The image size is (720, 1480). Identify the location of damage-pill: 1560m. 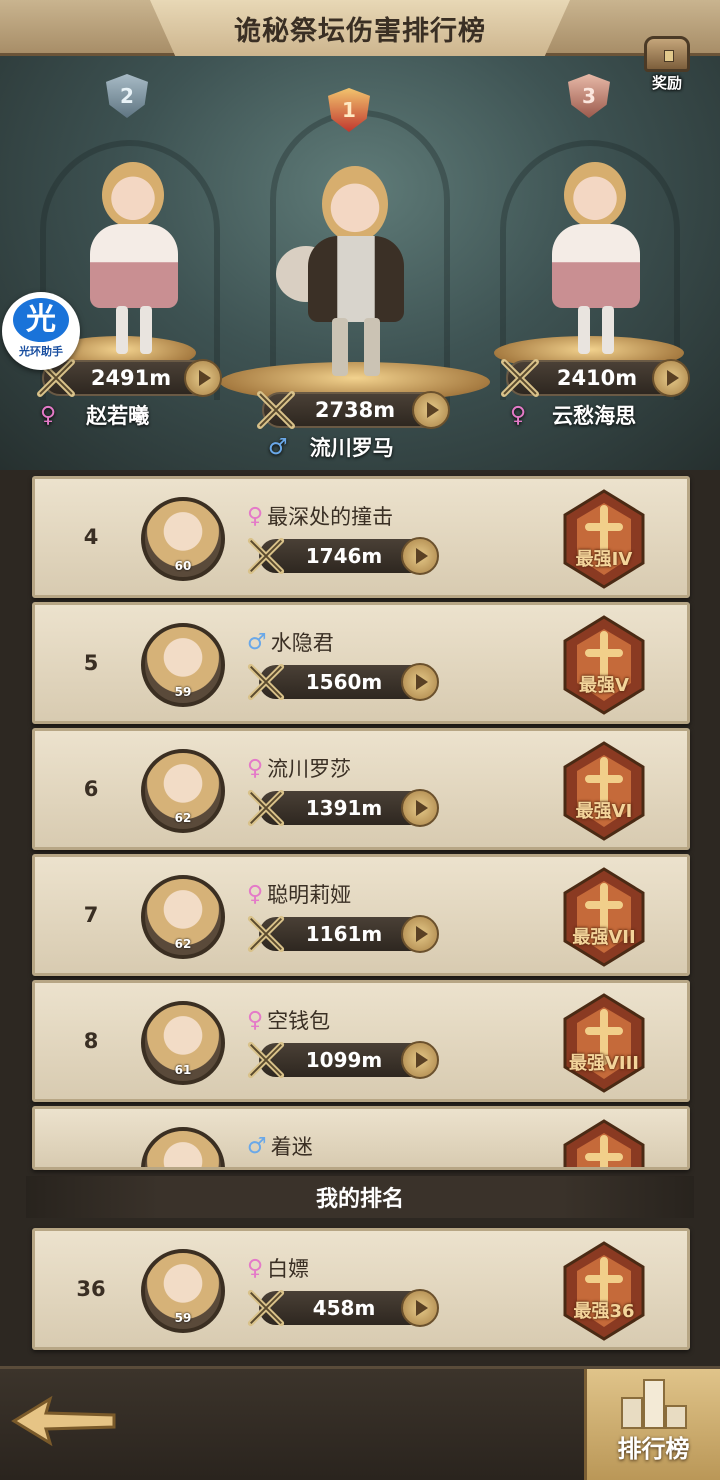
(343, 682).